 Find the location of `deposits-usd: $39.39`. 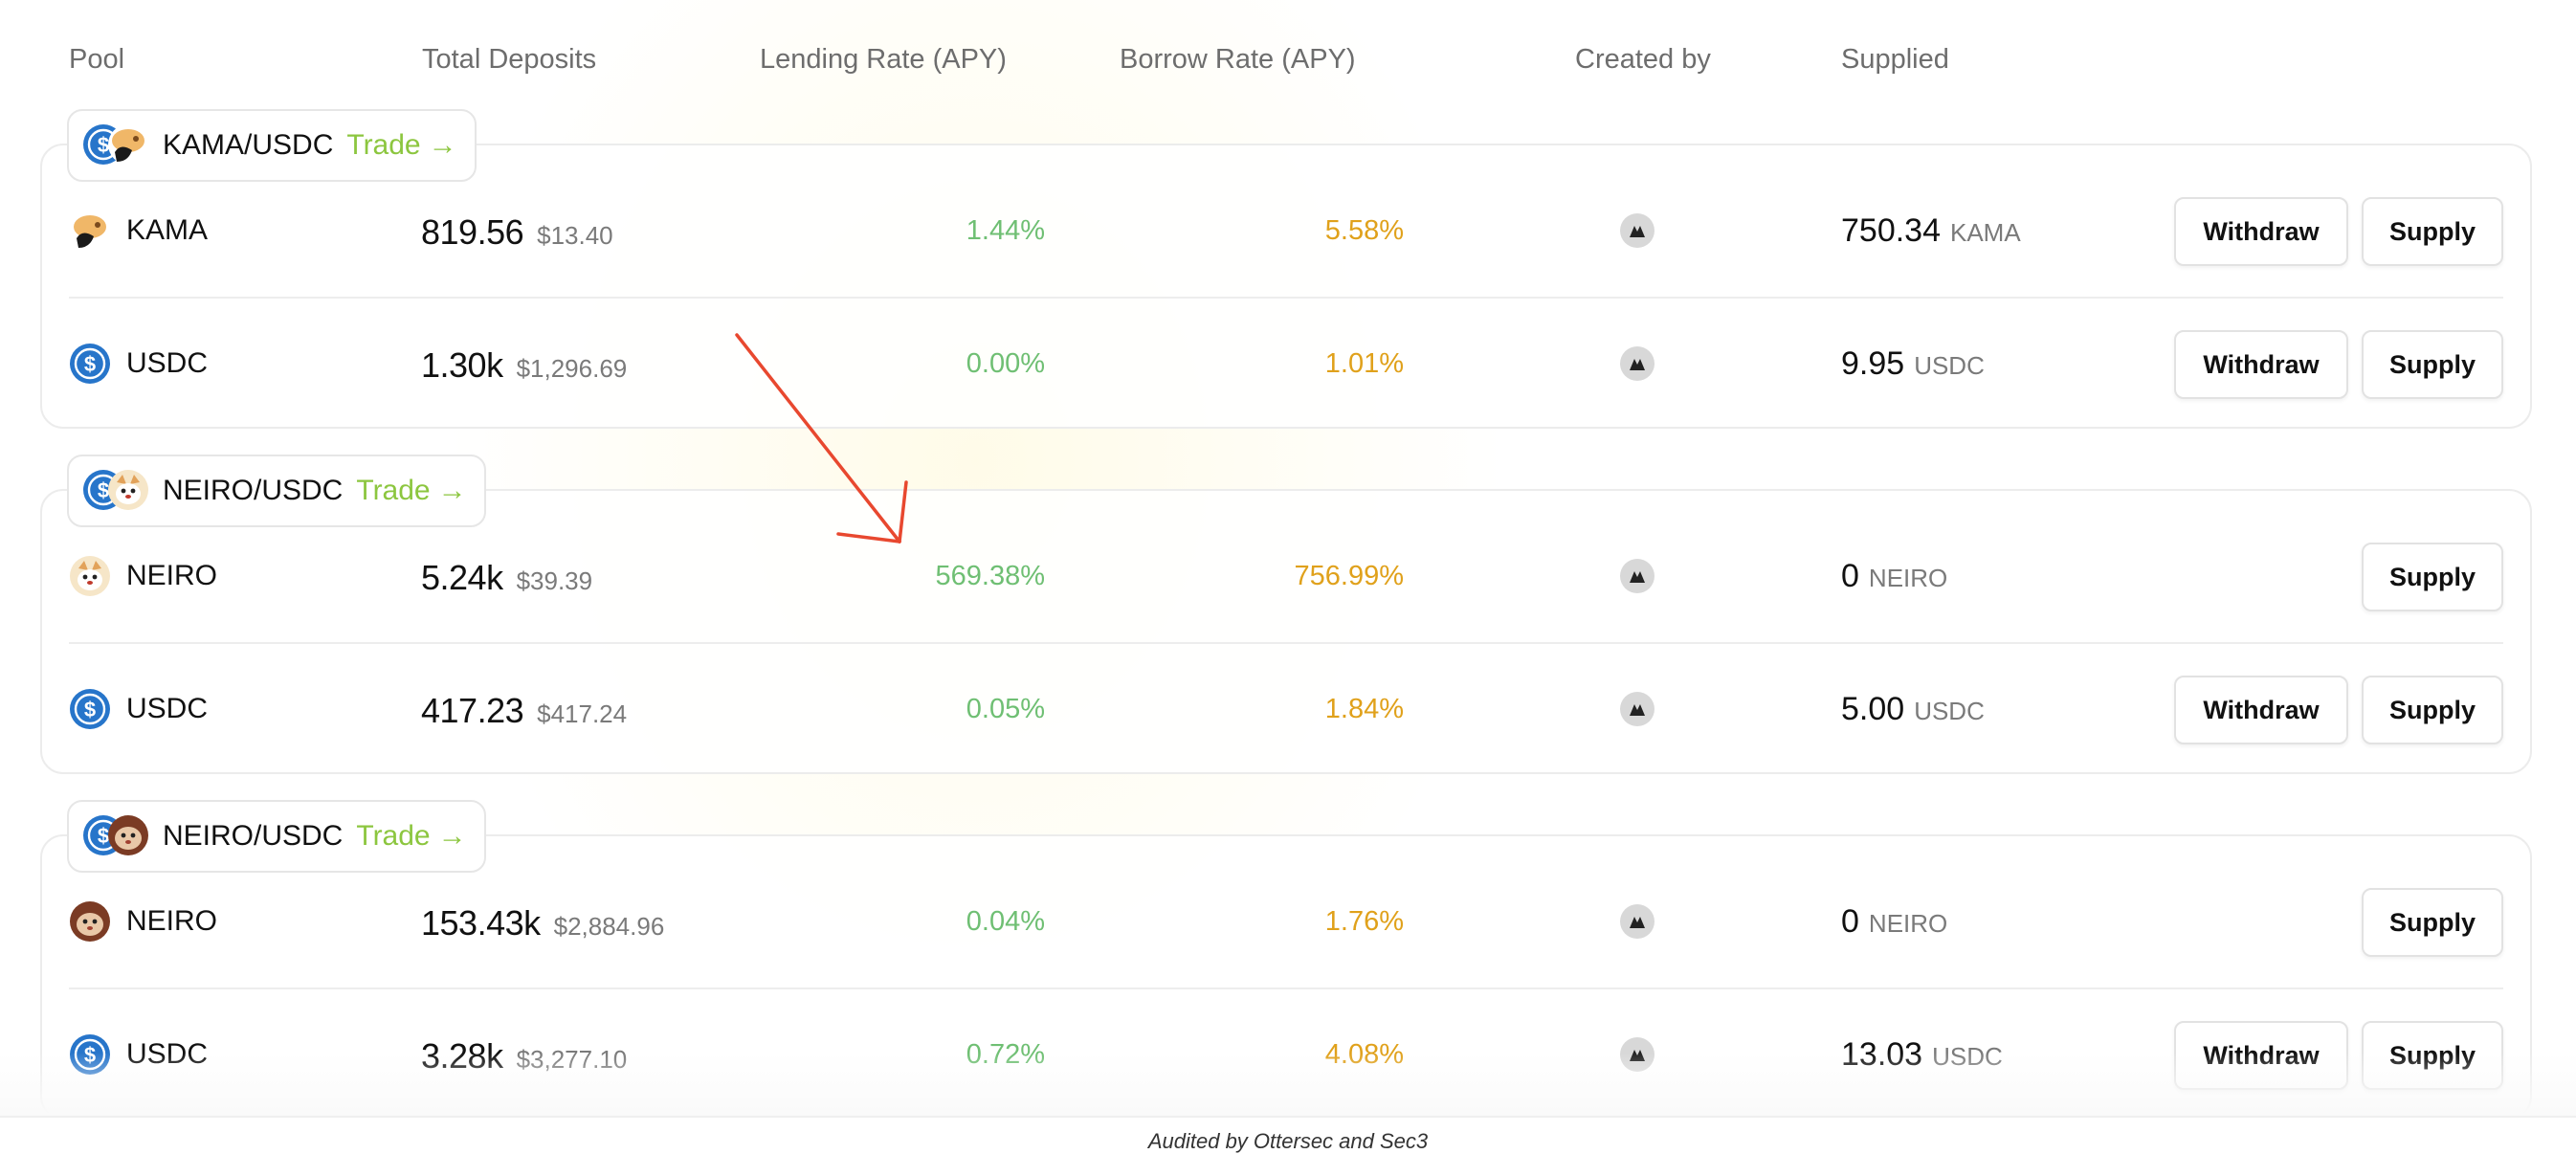

deposits-usd: $39.39 is located at coordinates (554, 580).